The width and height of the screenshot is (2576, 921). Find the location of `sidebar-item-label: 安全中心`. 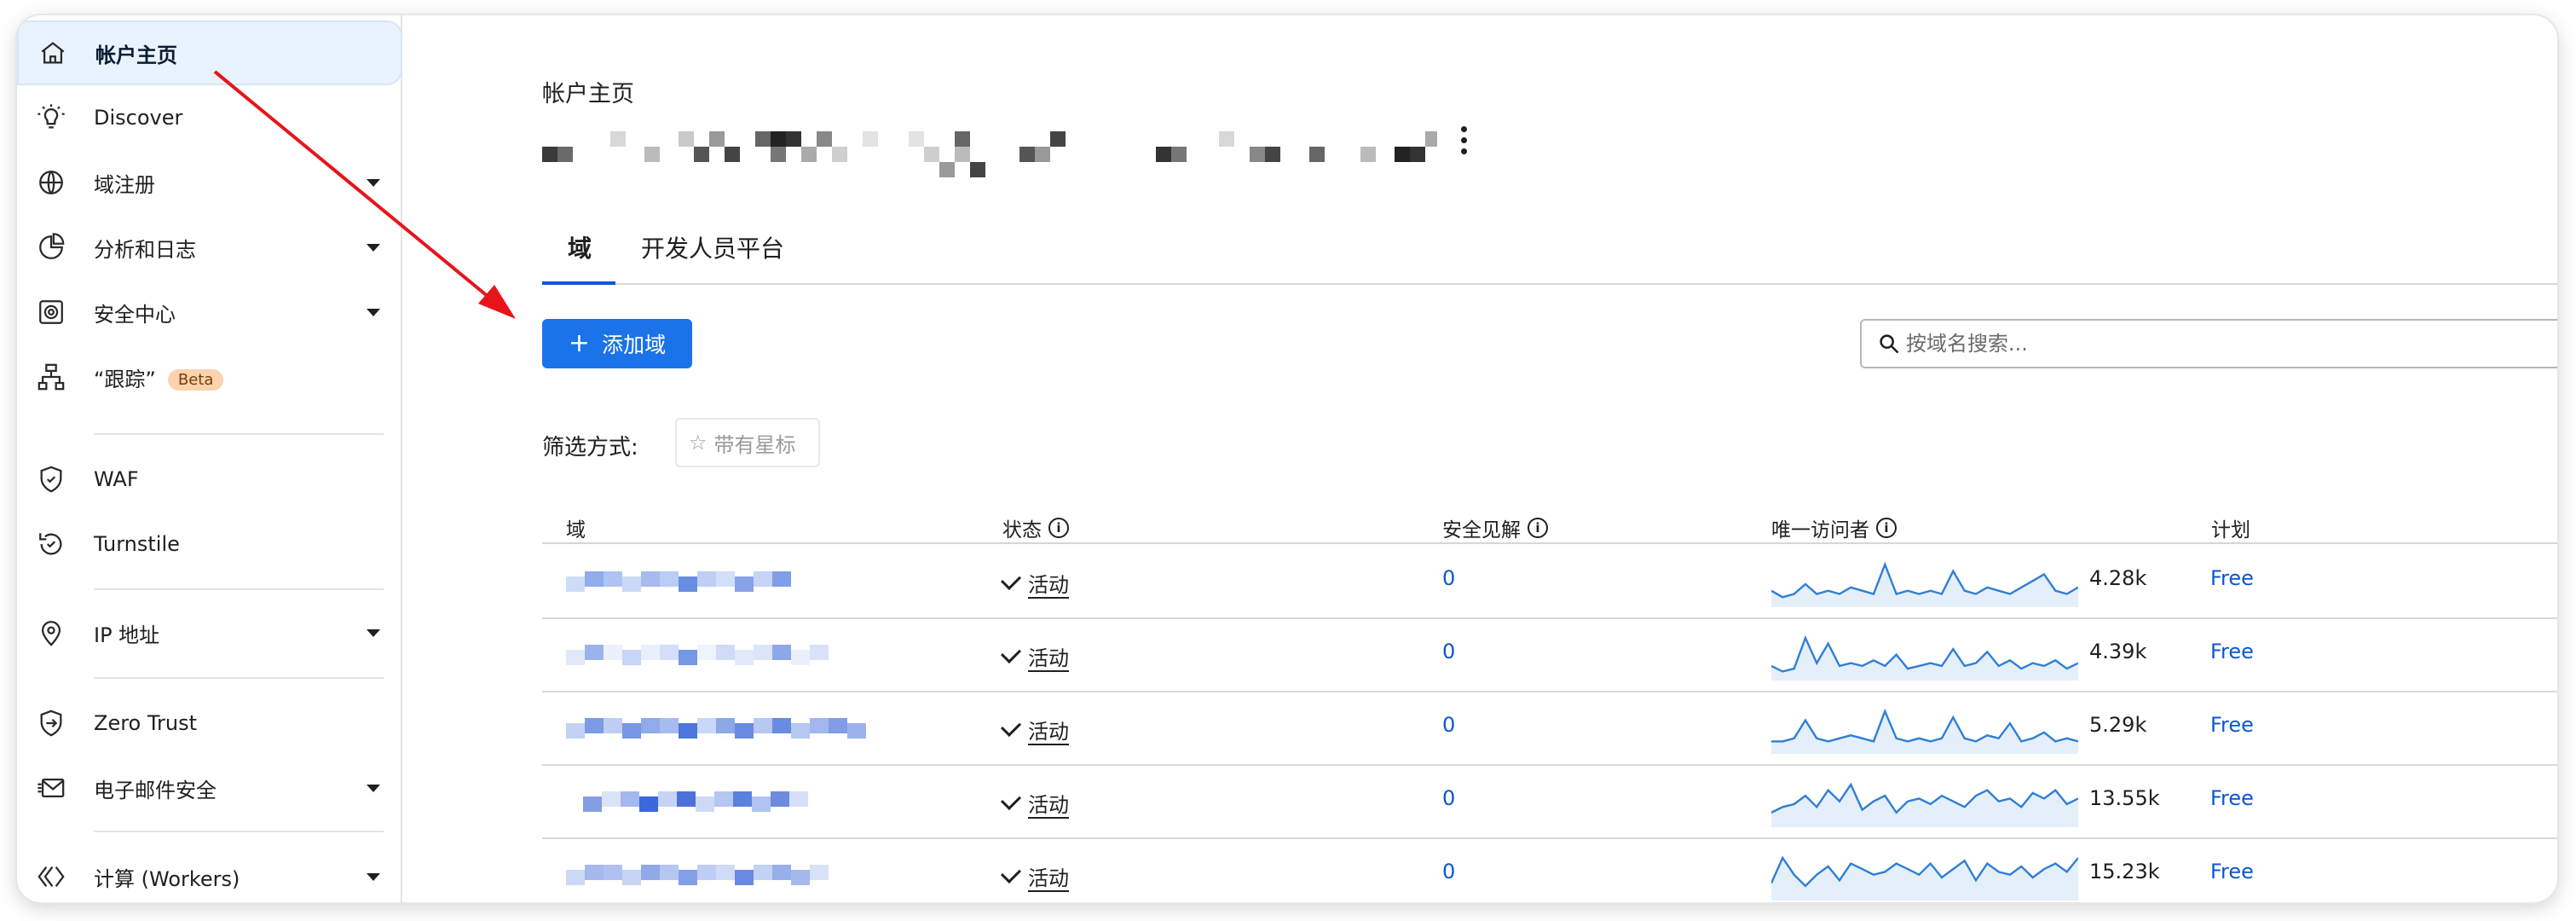

sidebar-item-label: 安全中心 is located at coordinates (135, 314).